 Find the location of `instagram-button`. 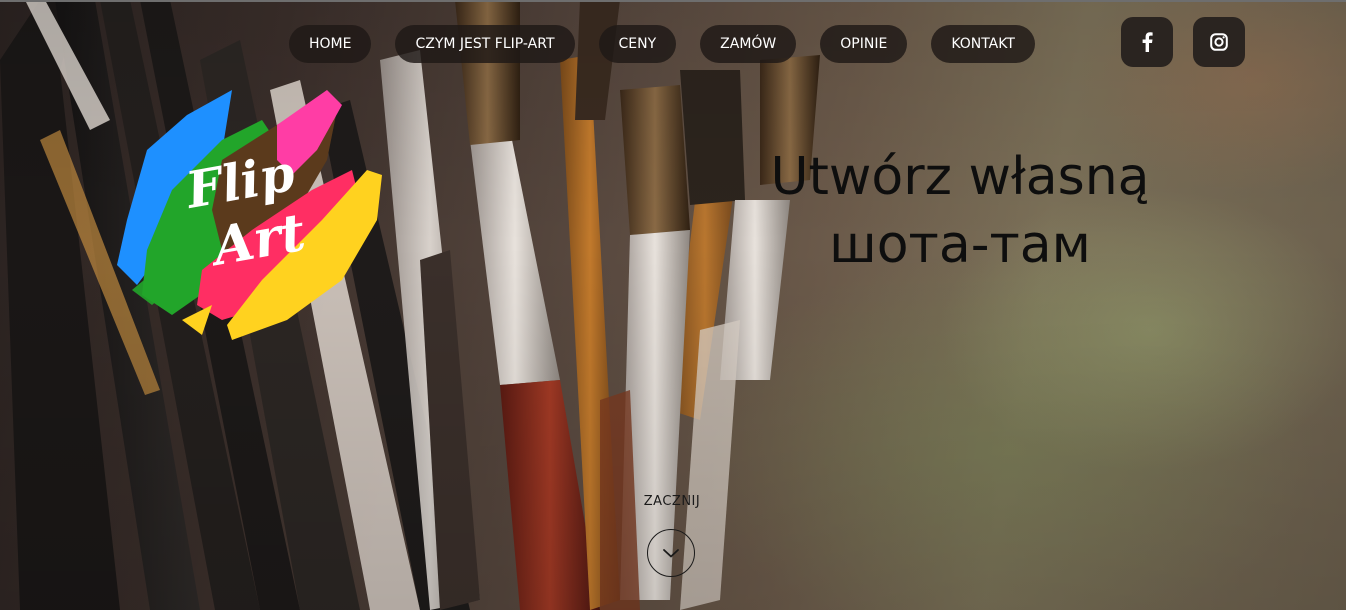

instagram-button is located at coordinates (1219, 42).